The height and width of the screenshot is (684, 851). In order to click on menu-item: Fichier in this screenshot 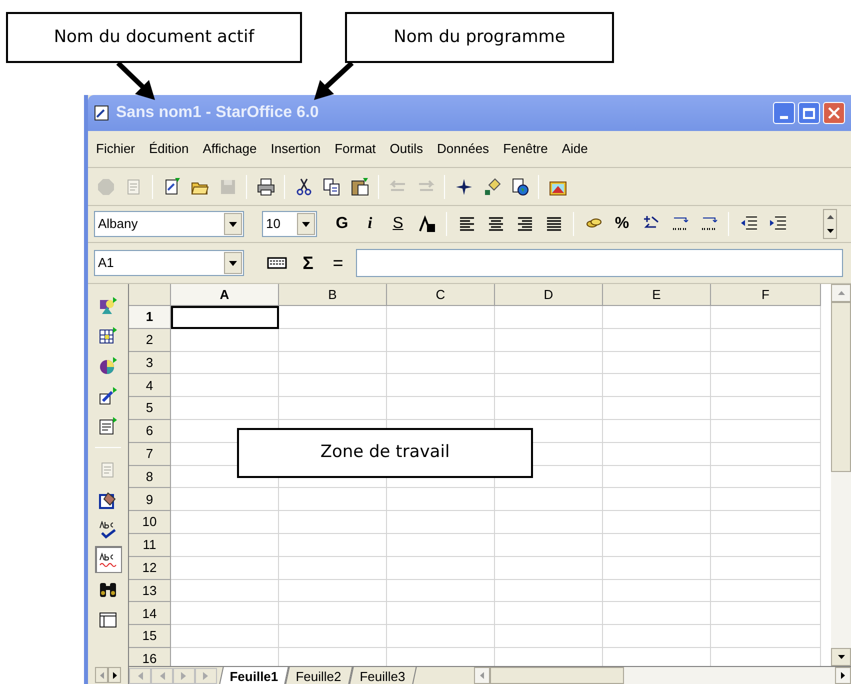, I will do `click(116, 149)`.